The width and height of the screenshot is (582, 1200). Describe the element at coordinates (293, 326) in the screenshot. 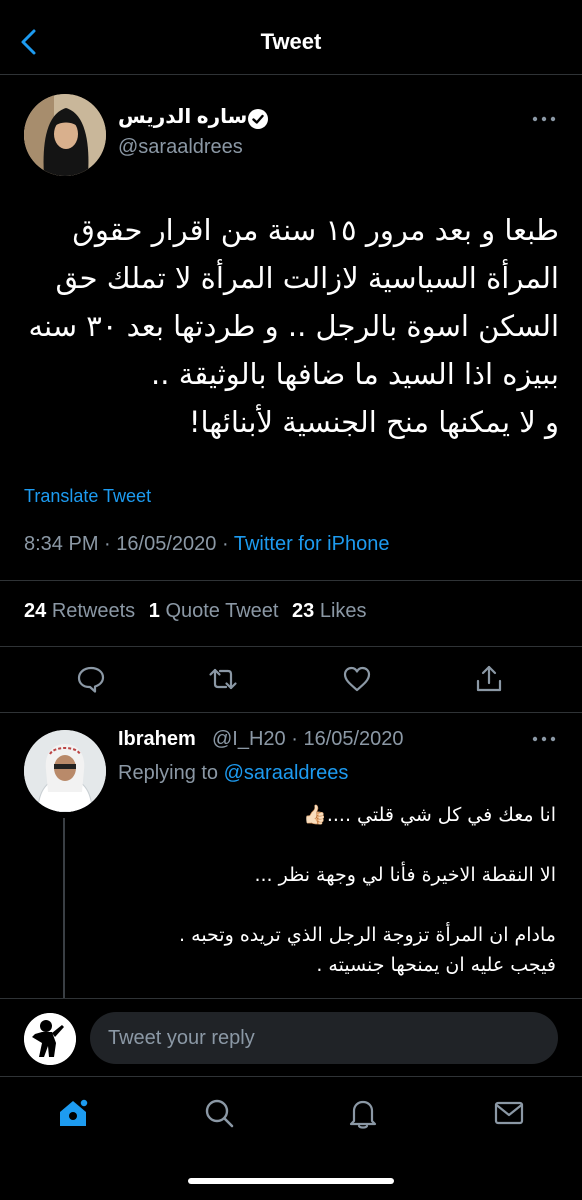

I see `tweet-text-line: السكن اسوة بالرجل .. و طردتها بعد ٣٠ سنه` at that location.